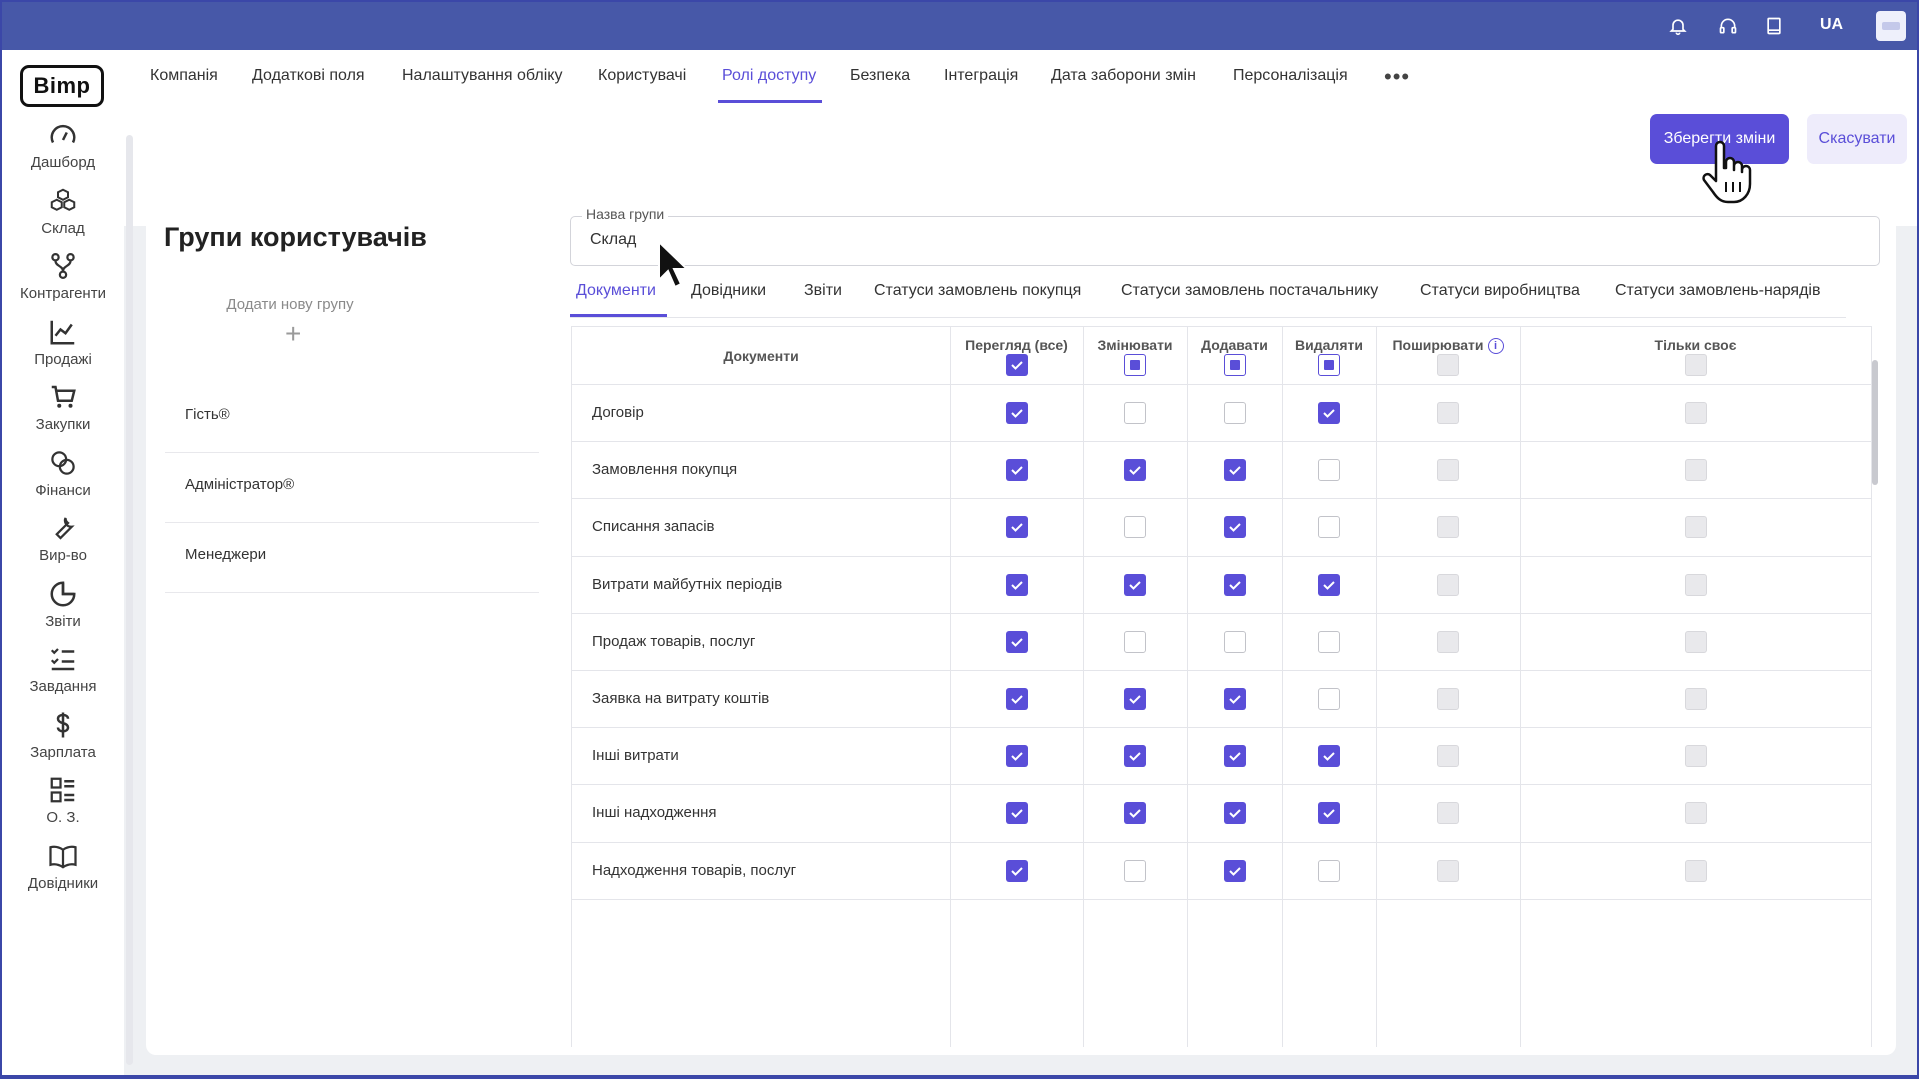 The height and width of the screenshot is (1079, 1919). Describe the element at coordinates (63, 876) in the screenshot. I see `sidebar-item-11: Довідники` at that location.